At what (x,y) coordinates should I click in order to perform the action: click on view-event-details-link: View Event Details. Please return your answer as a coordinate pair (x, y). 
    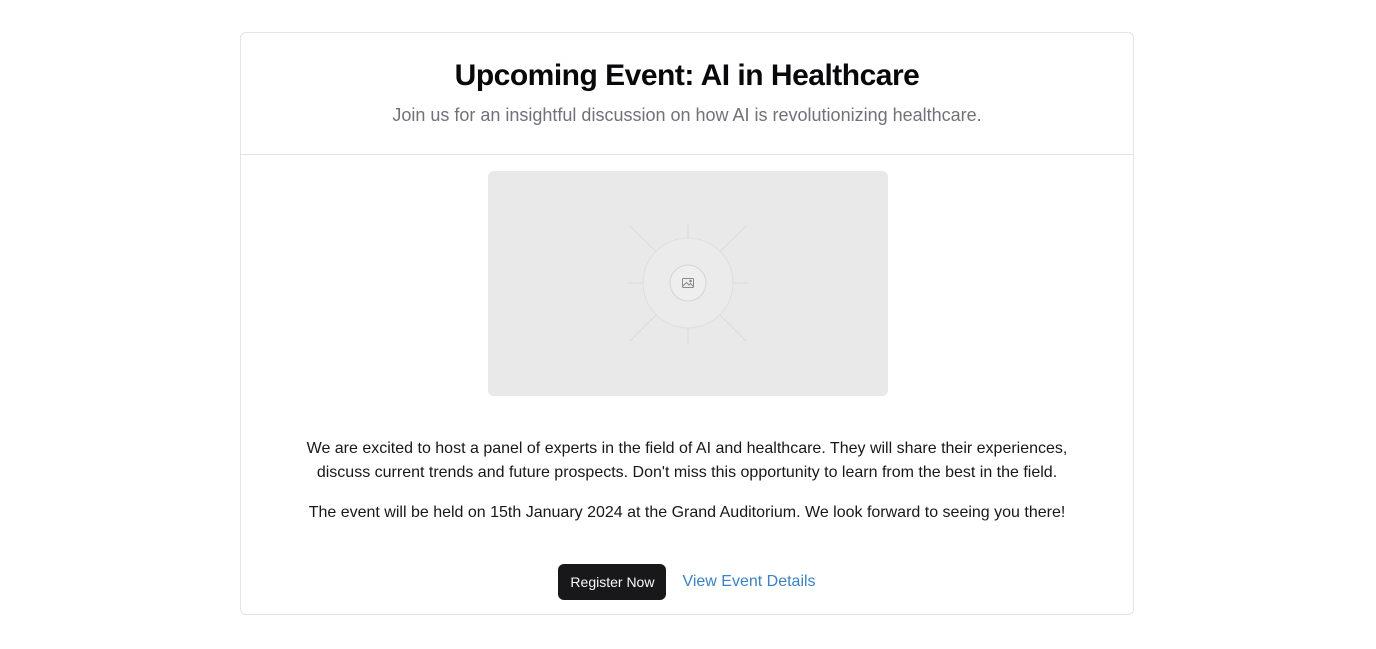
    Looking at the image, I should click on (748, 582).